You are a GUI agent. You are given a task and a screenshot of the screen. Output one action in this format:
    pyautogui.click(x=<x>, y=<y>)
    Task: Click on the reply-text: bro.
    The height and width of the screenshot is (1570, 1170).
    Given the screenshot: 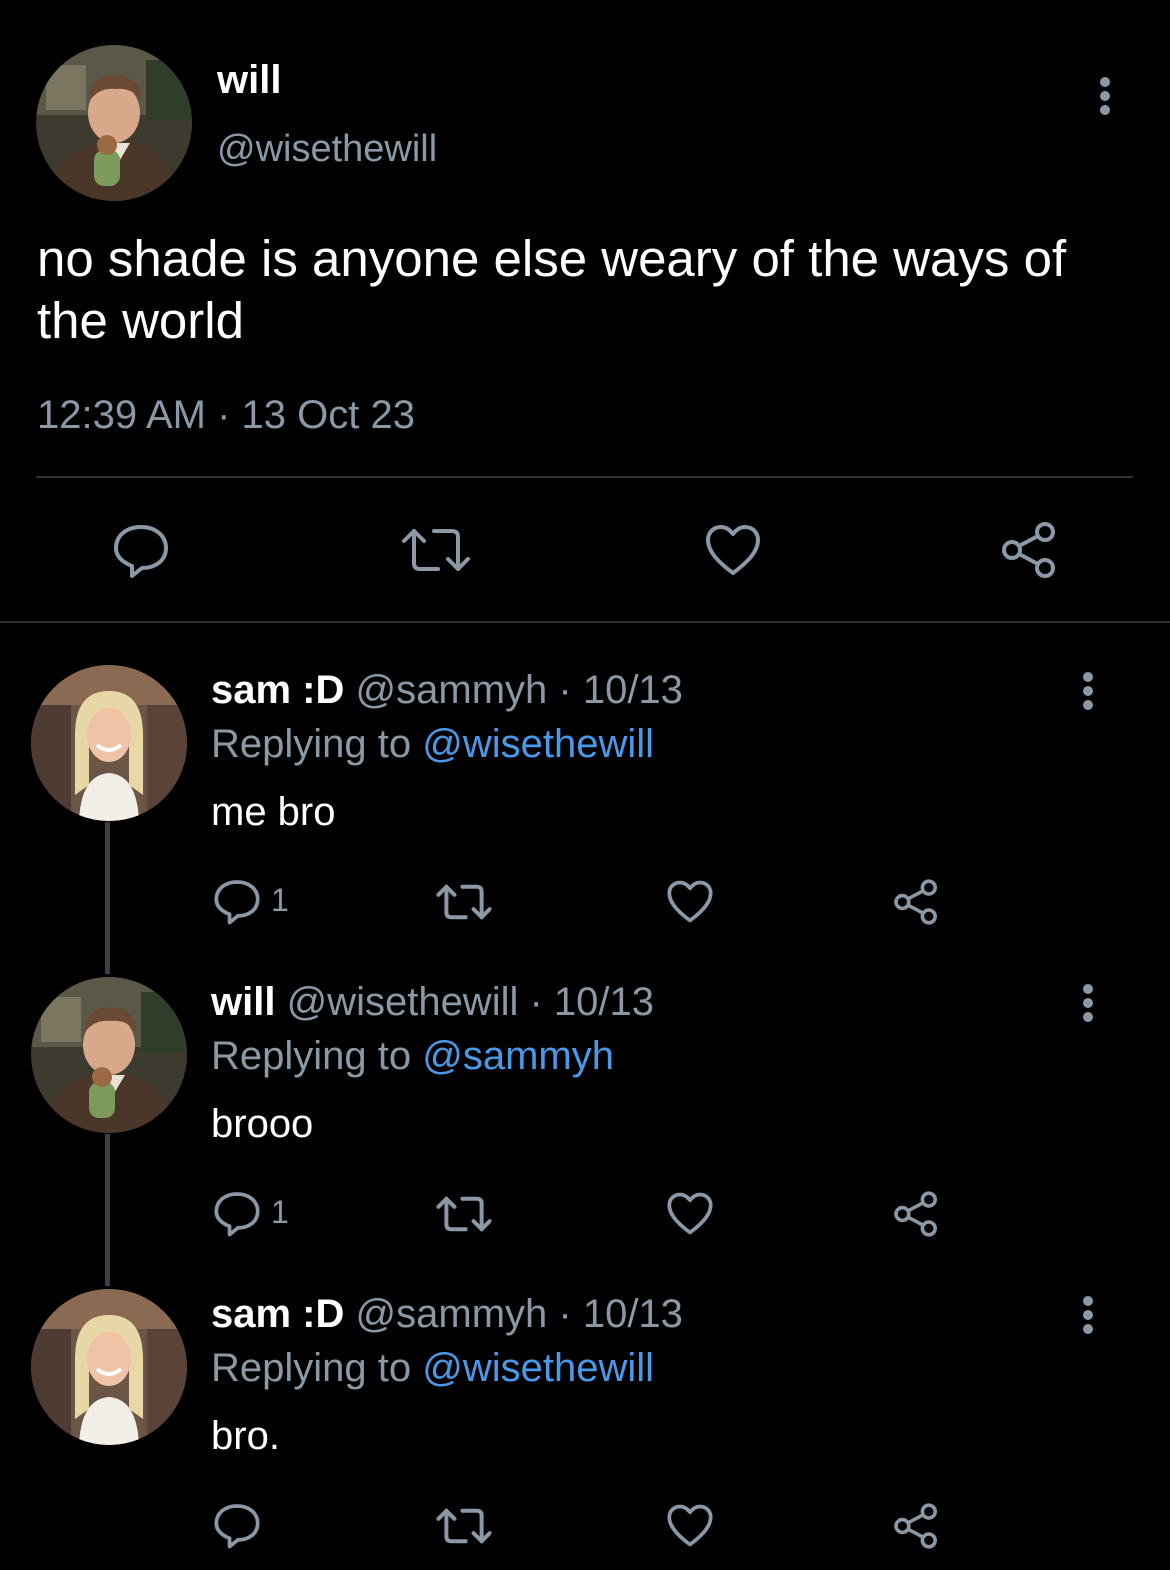 What is the action you would take?
    pyautogui.click(x=245, y=1436)
    